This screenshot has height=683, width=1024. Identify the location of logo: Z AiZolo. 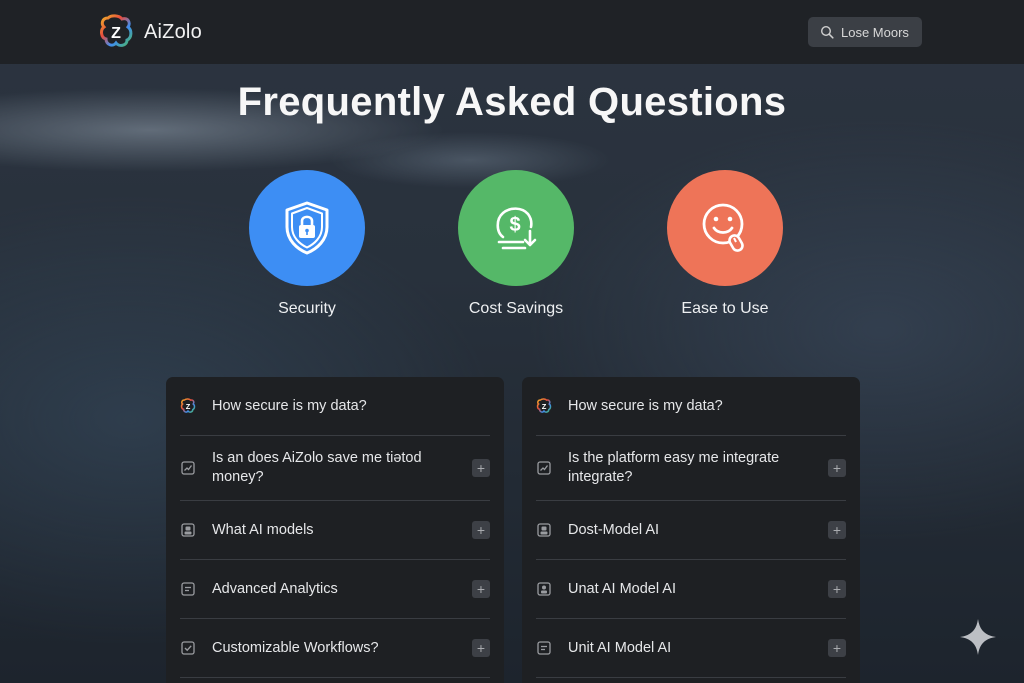
(150, 32).